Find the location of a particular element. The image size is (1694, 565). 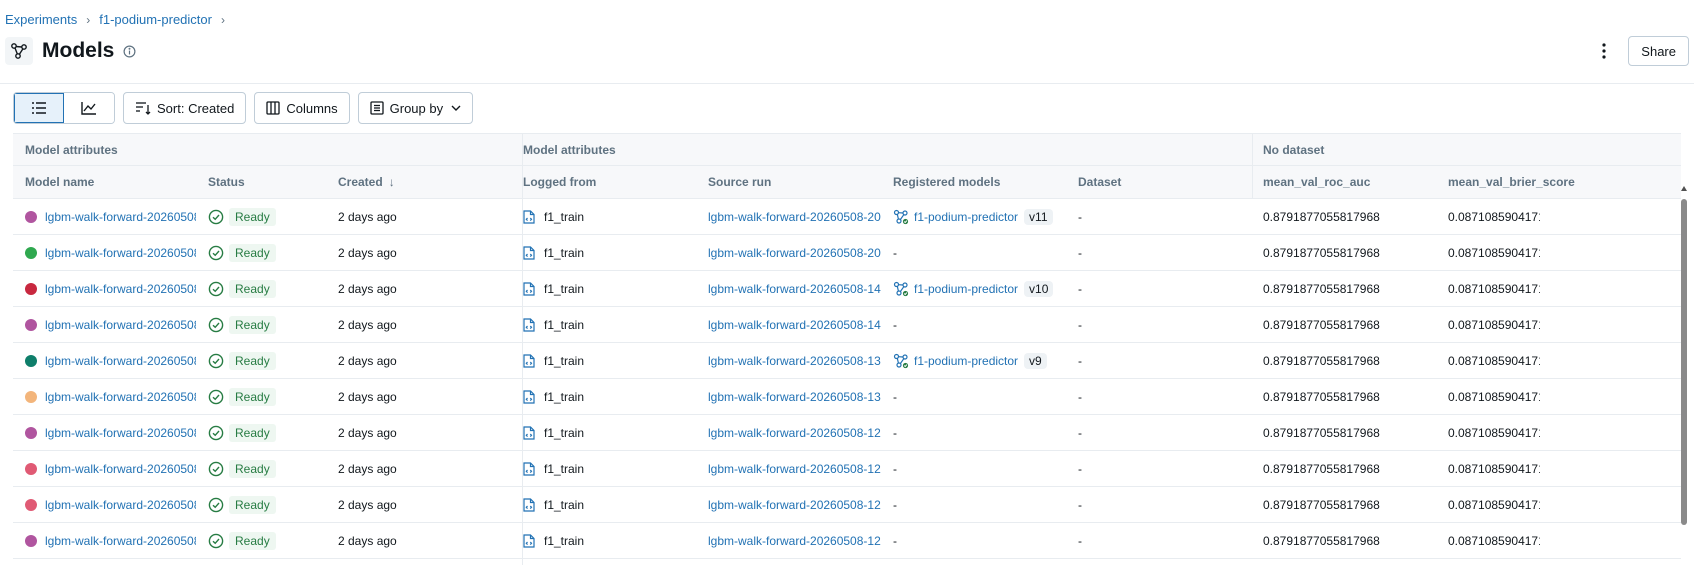

breadcrumb-experiments: Experiments is located at coordinates (41, 19).